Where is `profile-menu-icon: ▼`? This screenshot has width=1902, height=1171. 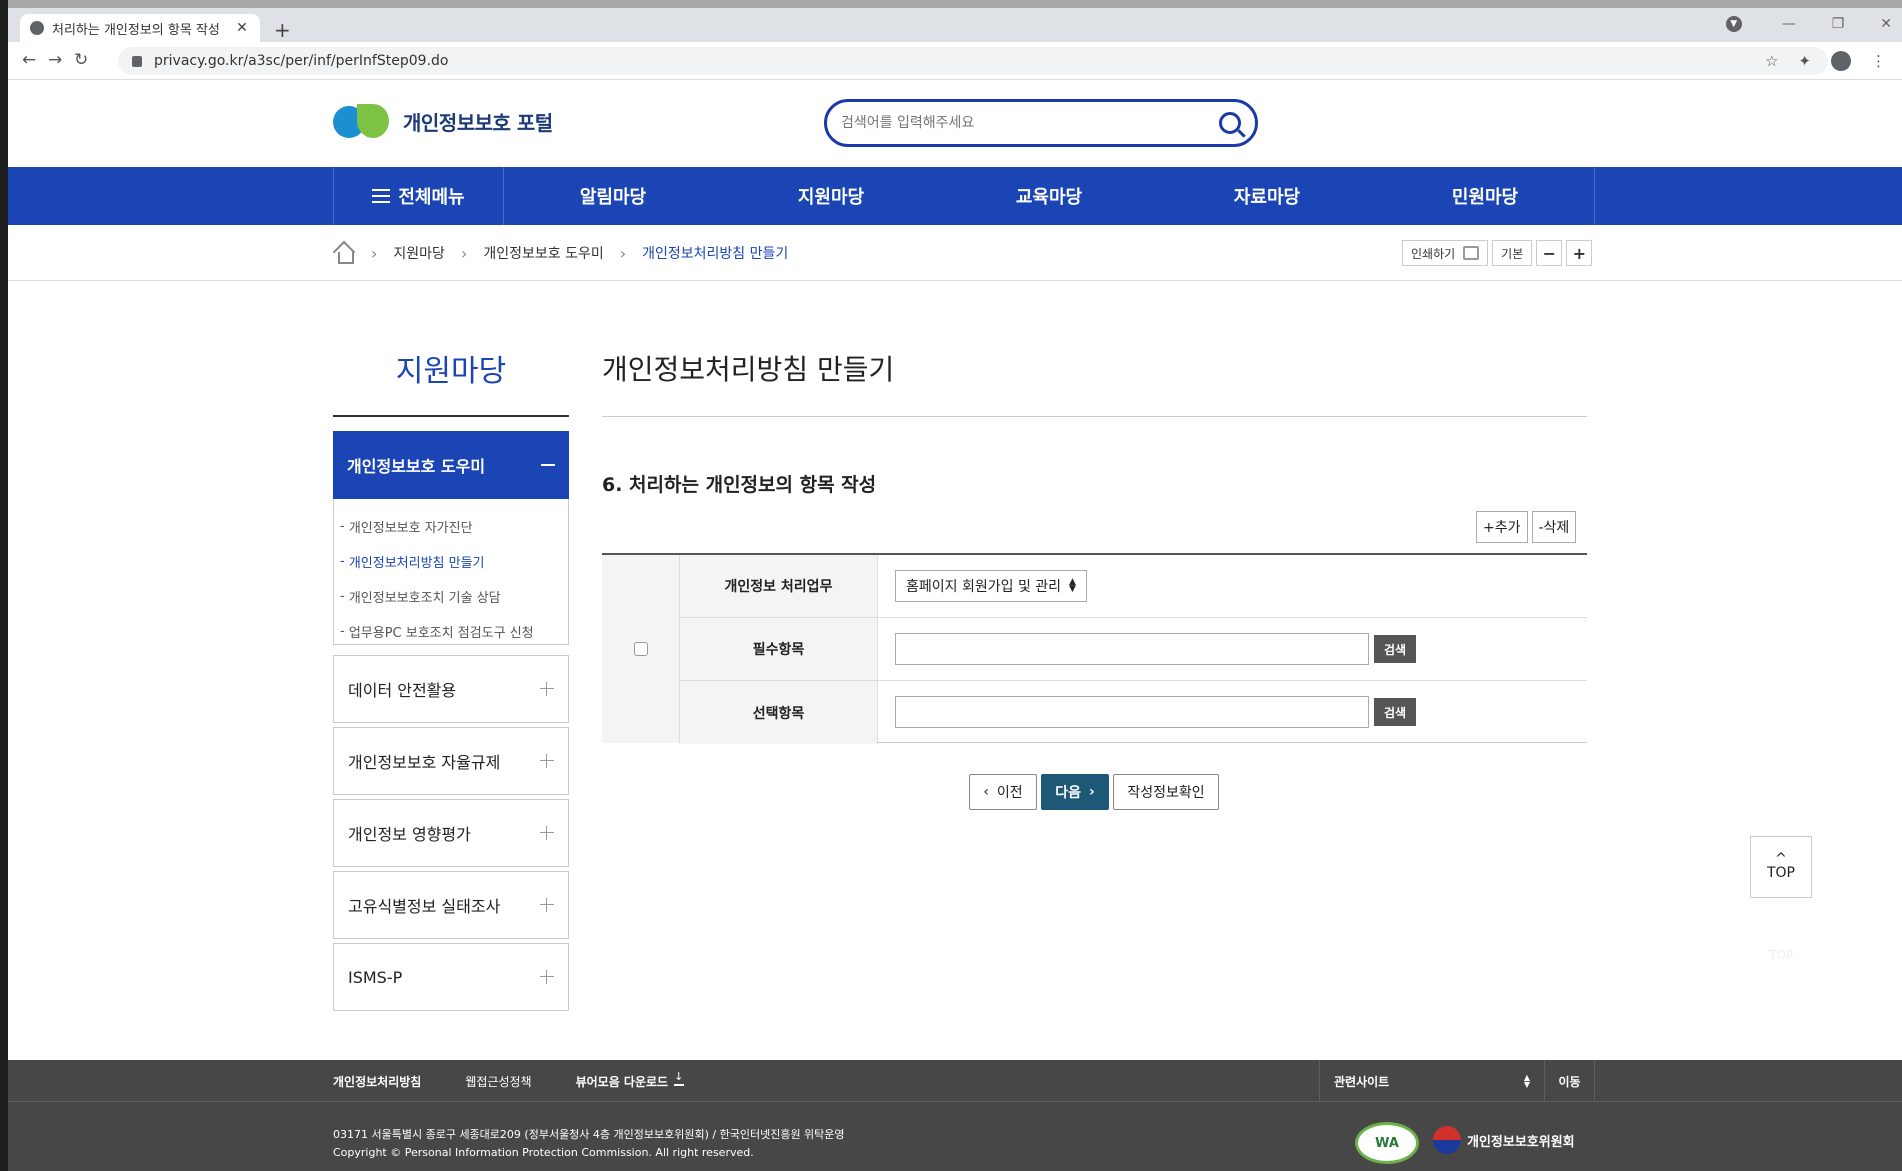
profile-menu-icon: ▼ is located at coordinates (1733, 24).